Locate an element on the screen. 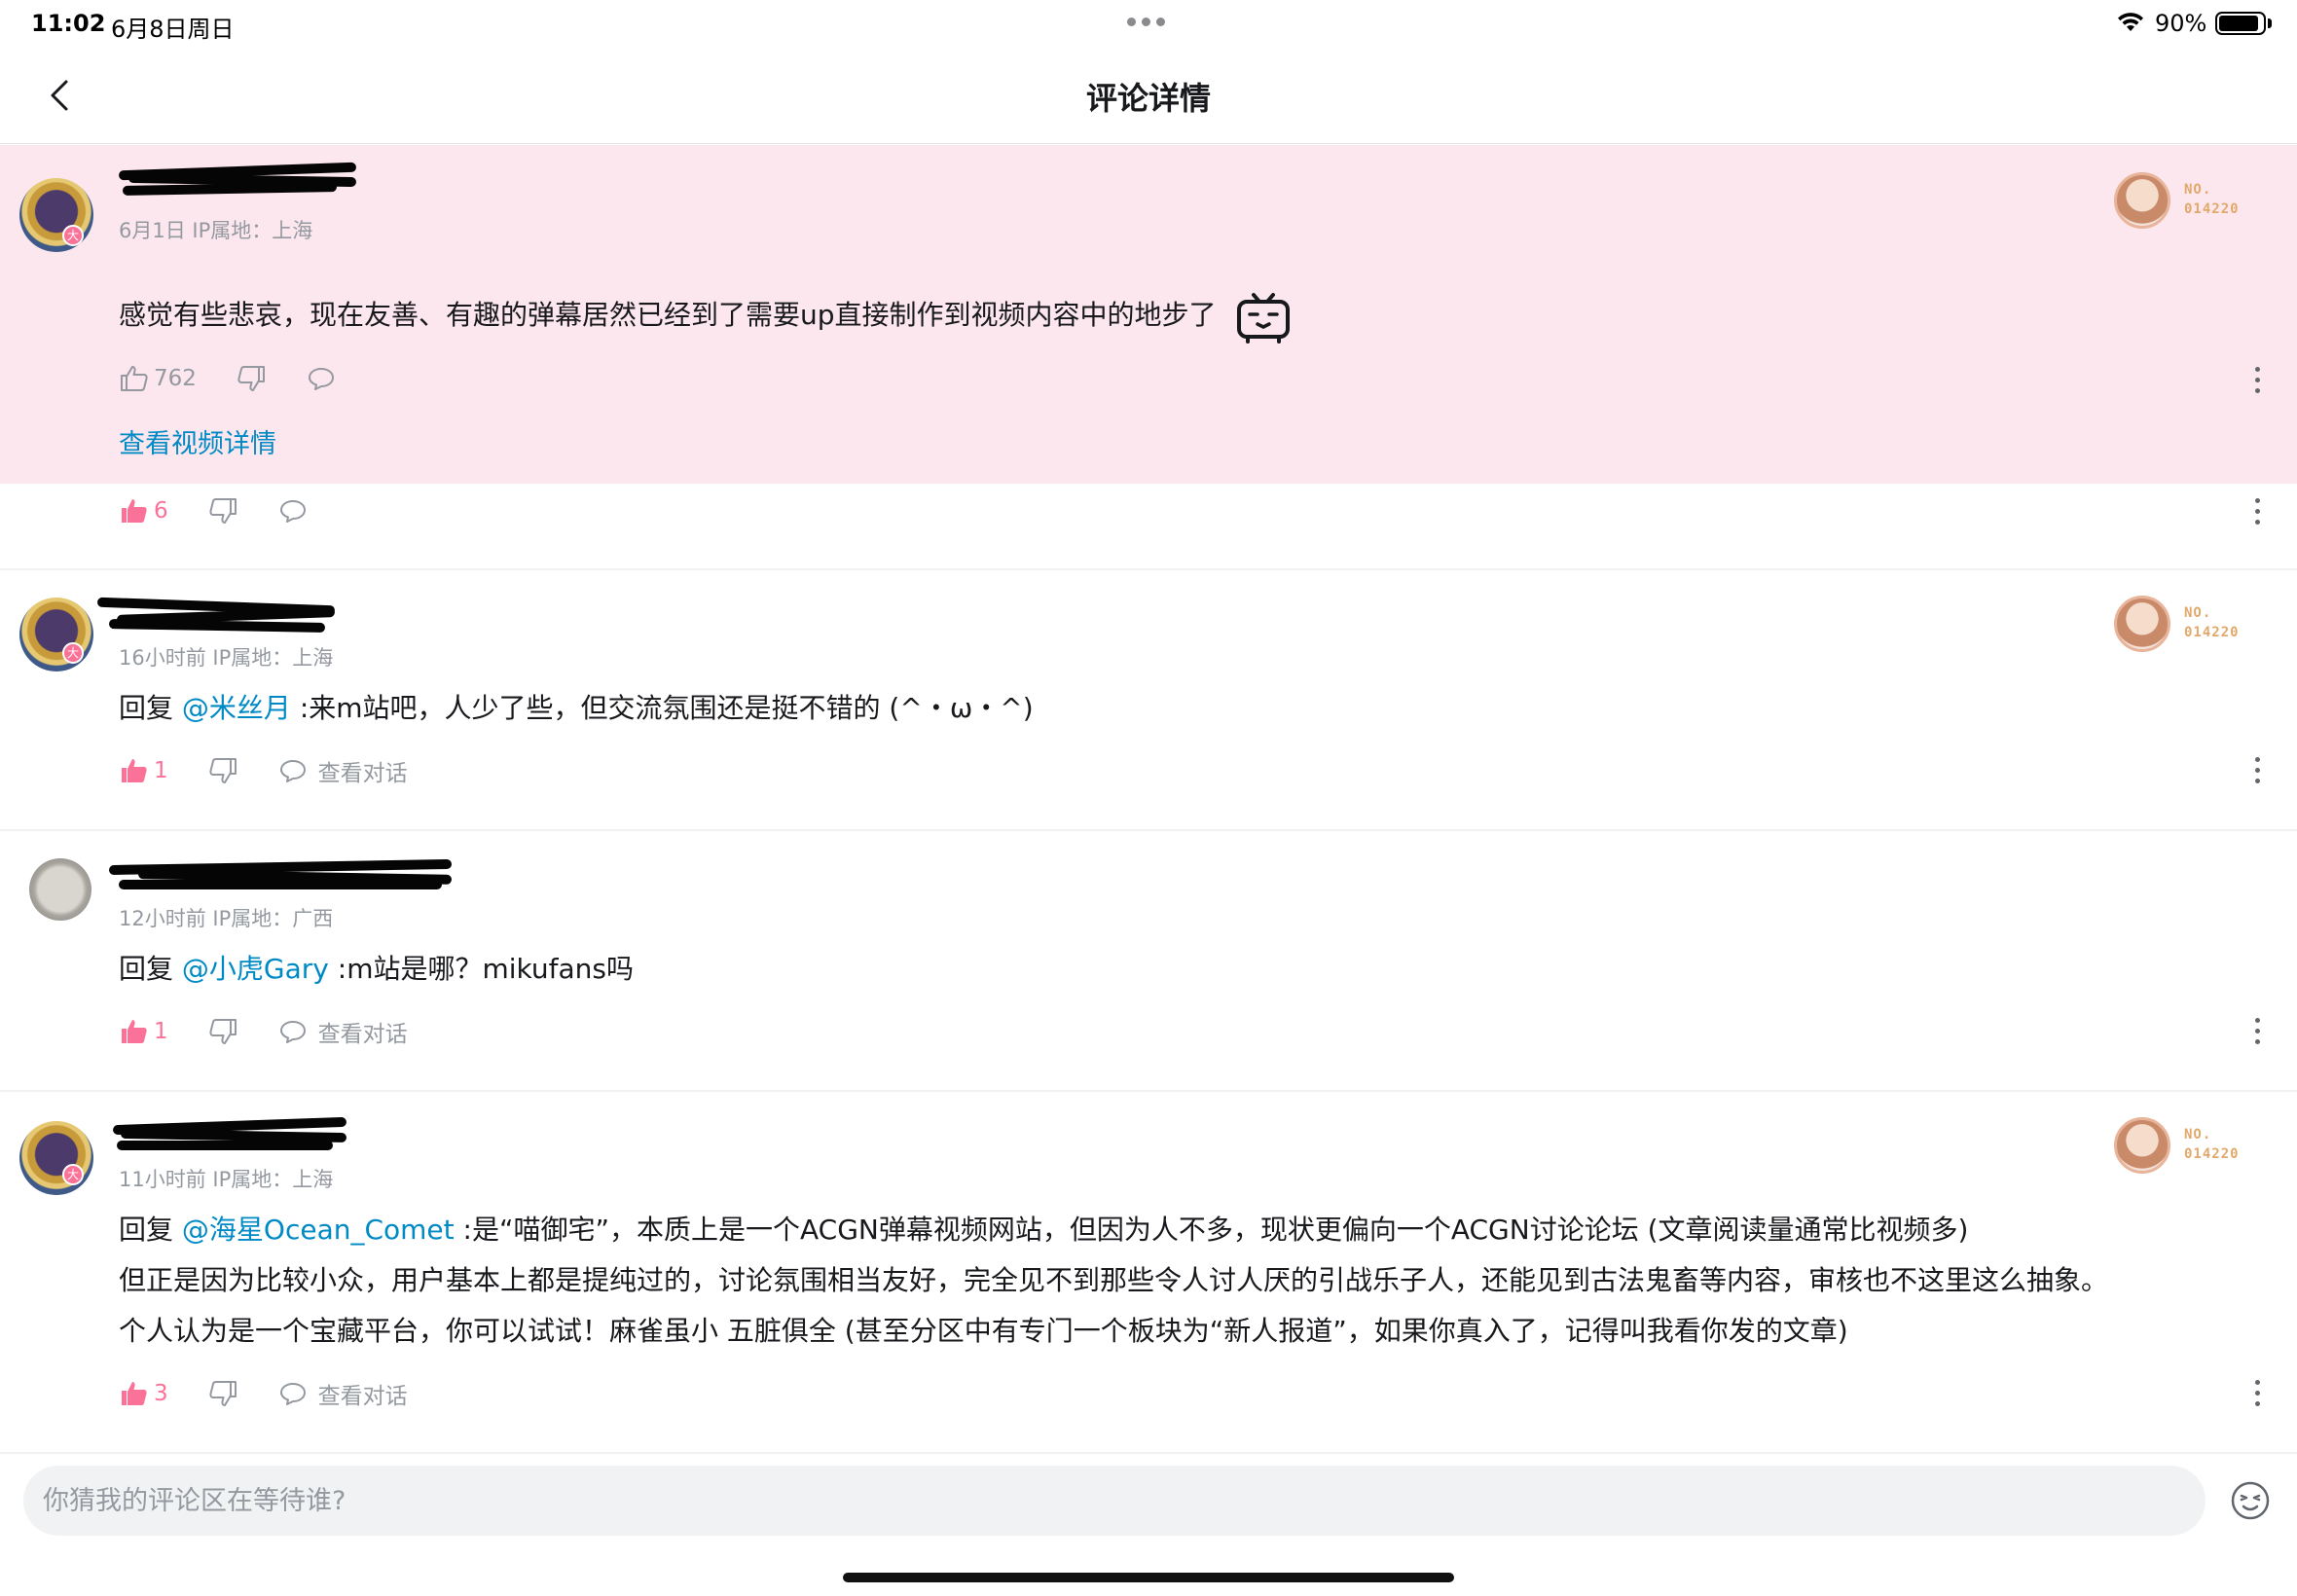  multitask-dots-icon is located at coordinates (1146, 22).